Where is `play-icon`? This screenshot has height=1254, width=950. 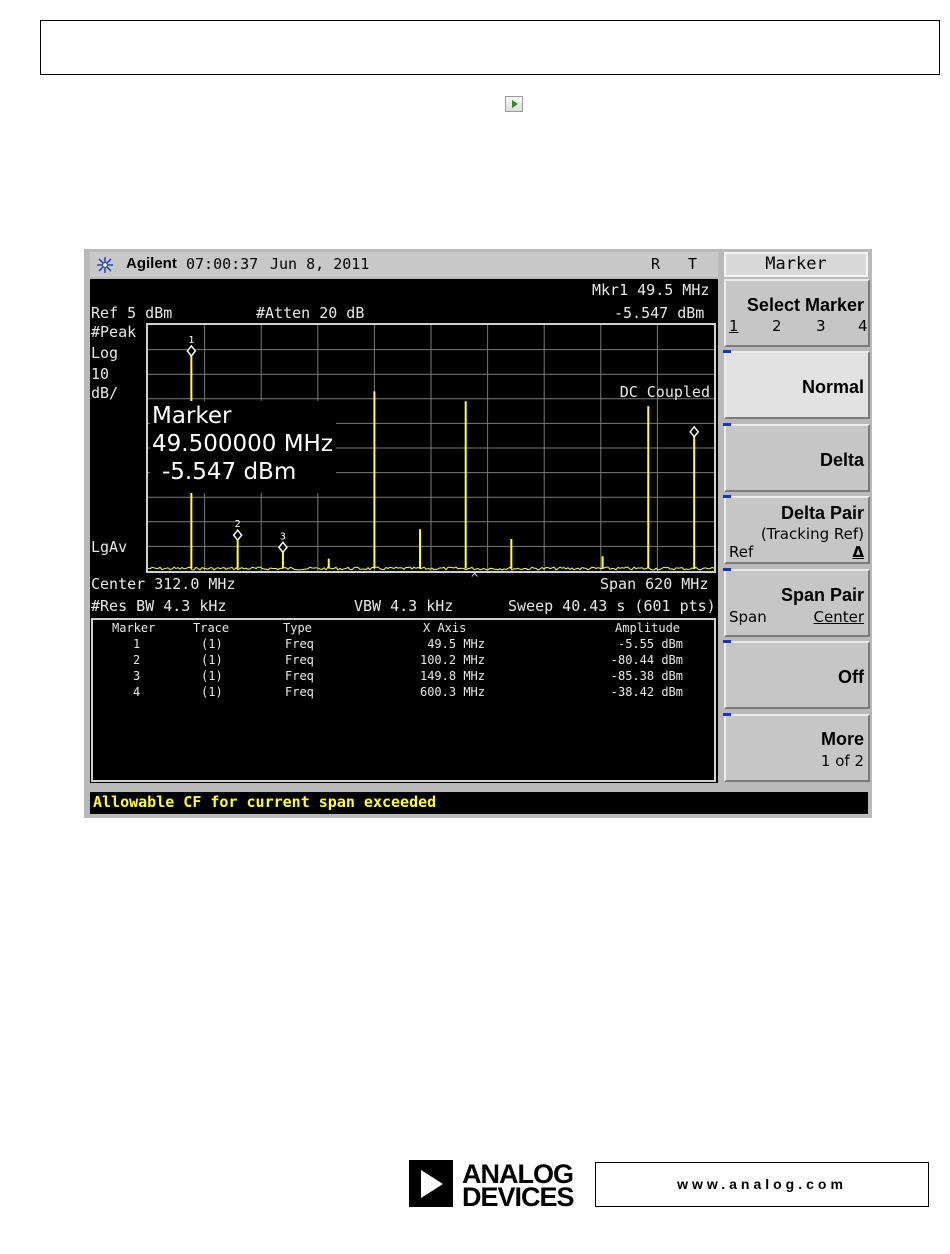 play-icon is located at coordinates (515, 104).